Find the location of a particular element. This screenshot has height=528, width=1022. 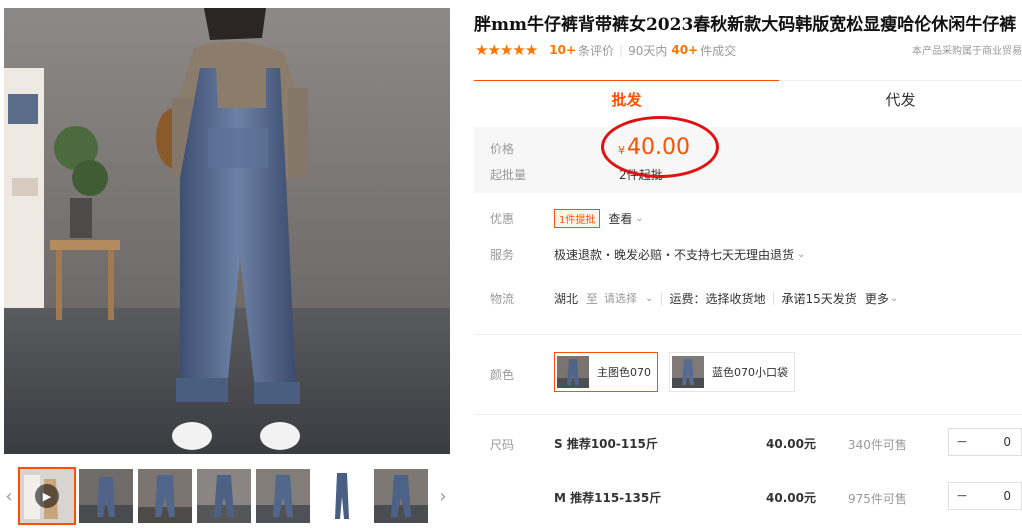

service-text: 极速退款・晚发必赔・不支持七天无理由退货 is located at coordinates (674, 254).